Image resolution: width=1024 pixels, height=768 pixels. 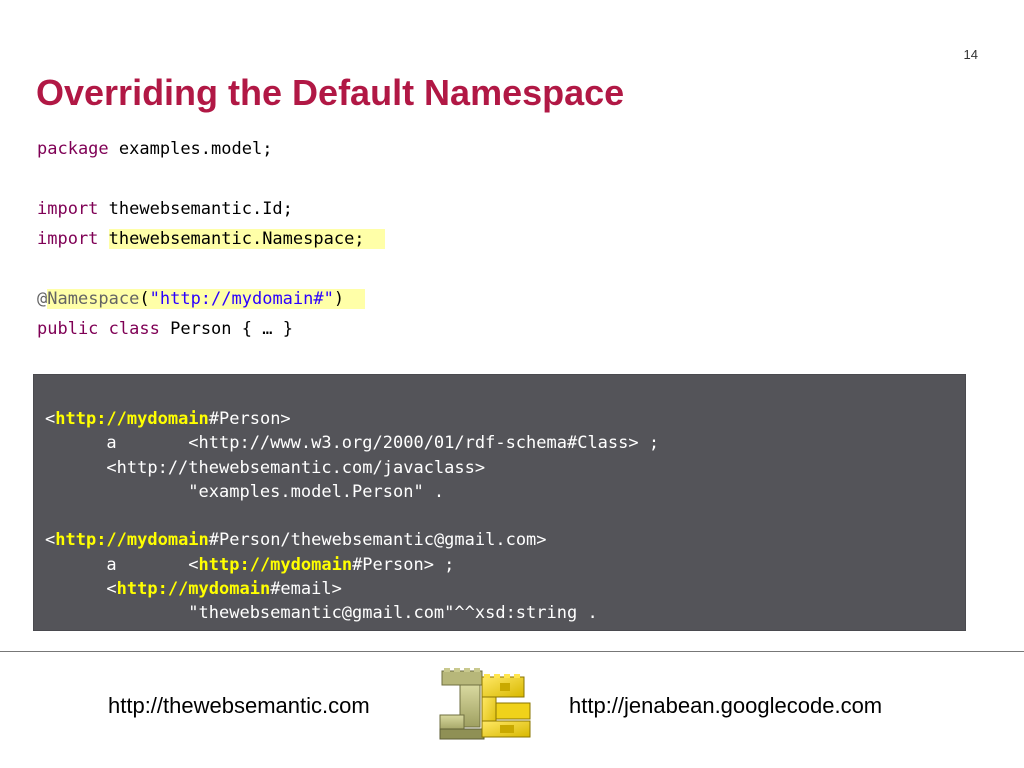 I want to click on keyword-package: package, so click(x=73, y=149).